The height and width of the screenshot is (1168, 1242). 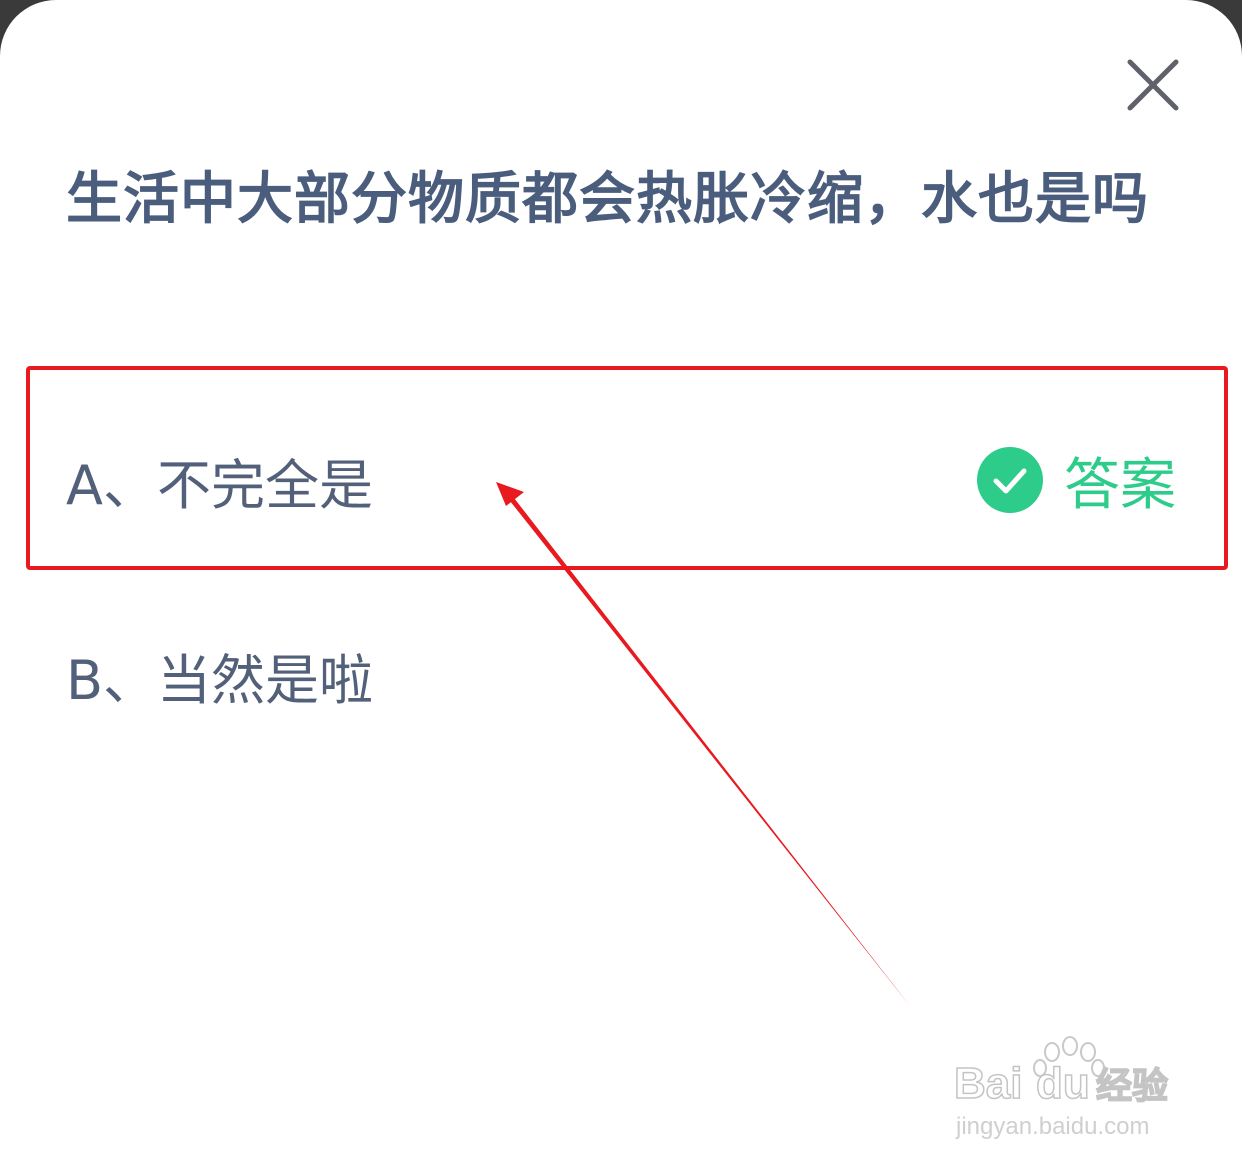 What do you see at coordinates (988, 1083) in the screenshot?
I see `watermark-brand: Bai` at bounding box center [988, 1083].